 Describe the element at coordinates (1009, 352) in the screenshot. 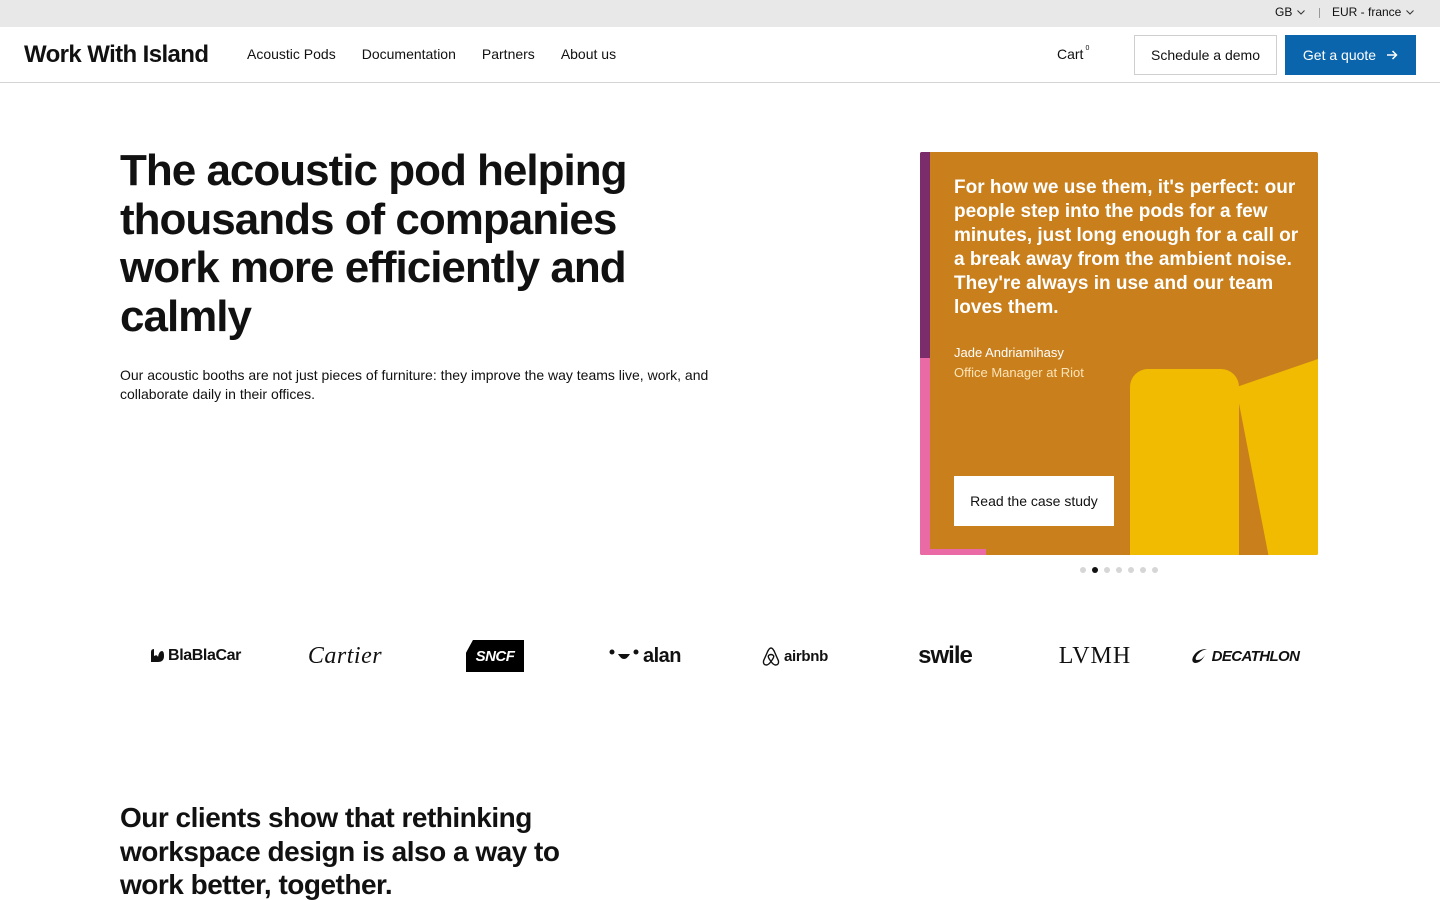

I see `testimonial-author: Jade Andriamihasy` at that location.